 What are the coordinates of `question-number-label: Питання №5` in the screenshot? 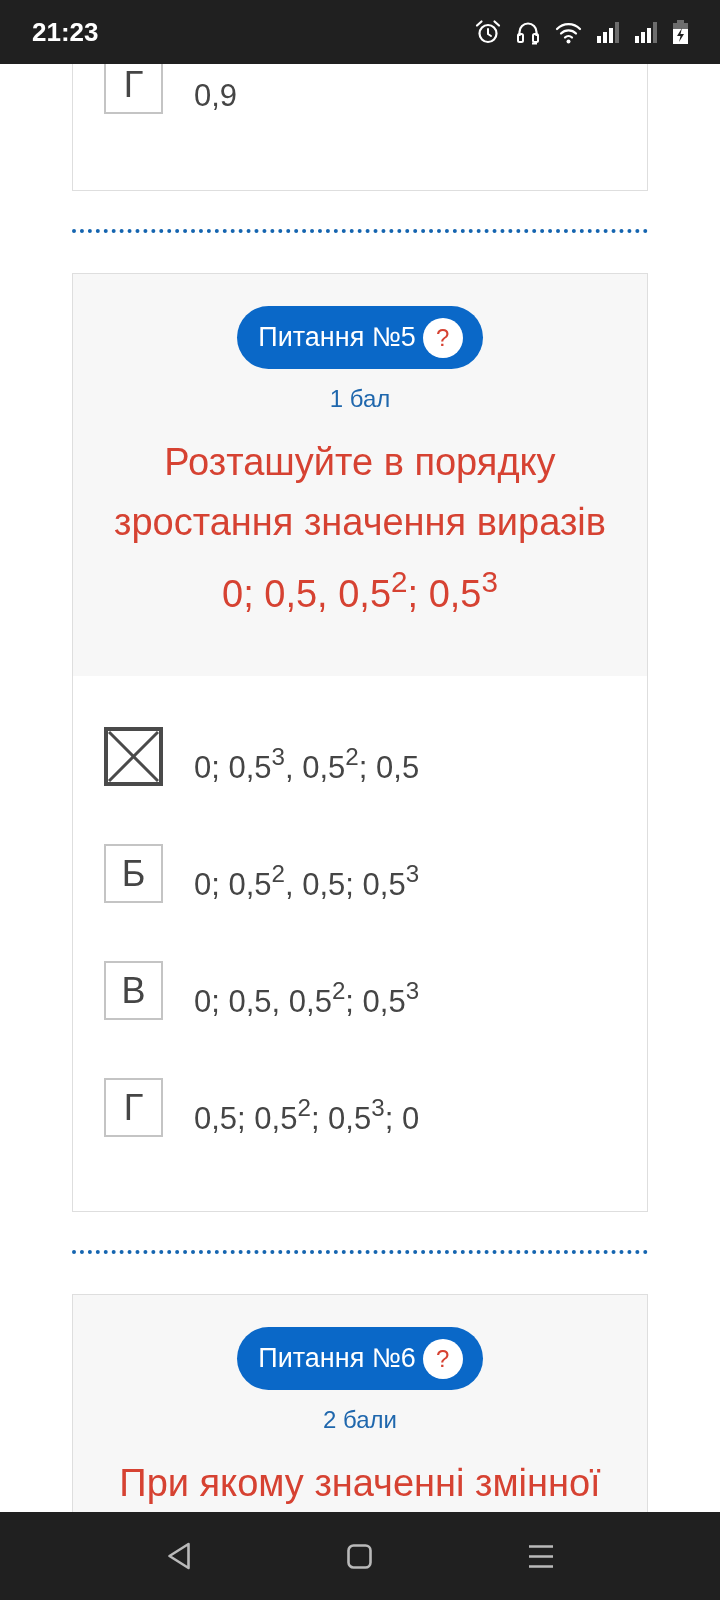 It's located at (337, 337).